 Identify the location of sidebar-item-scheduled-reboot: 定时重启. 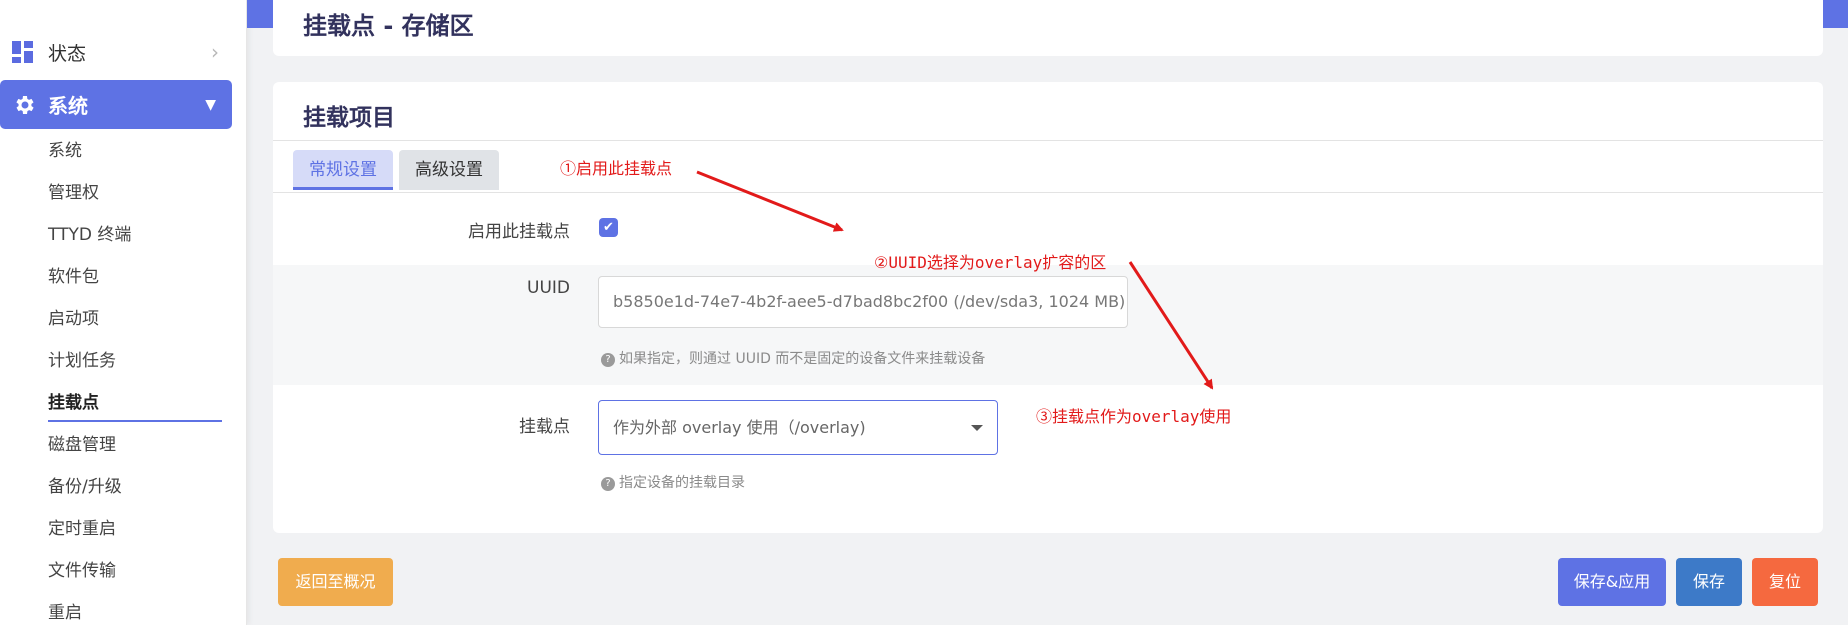
(135, 529).